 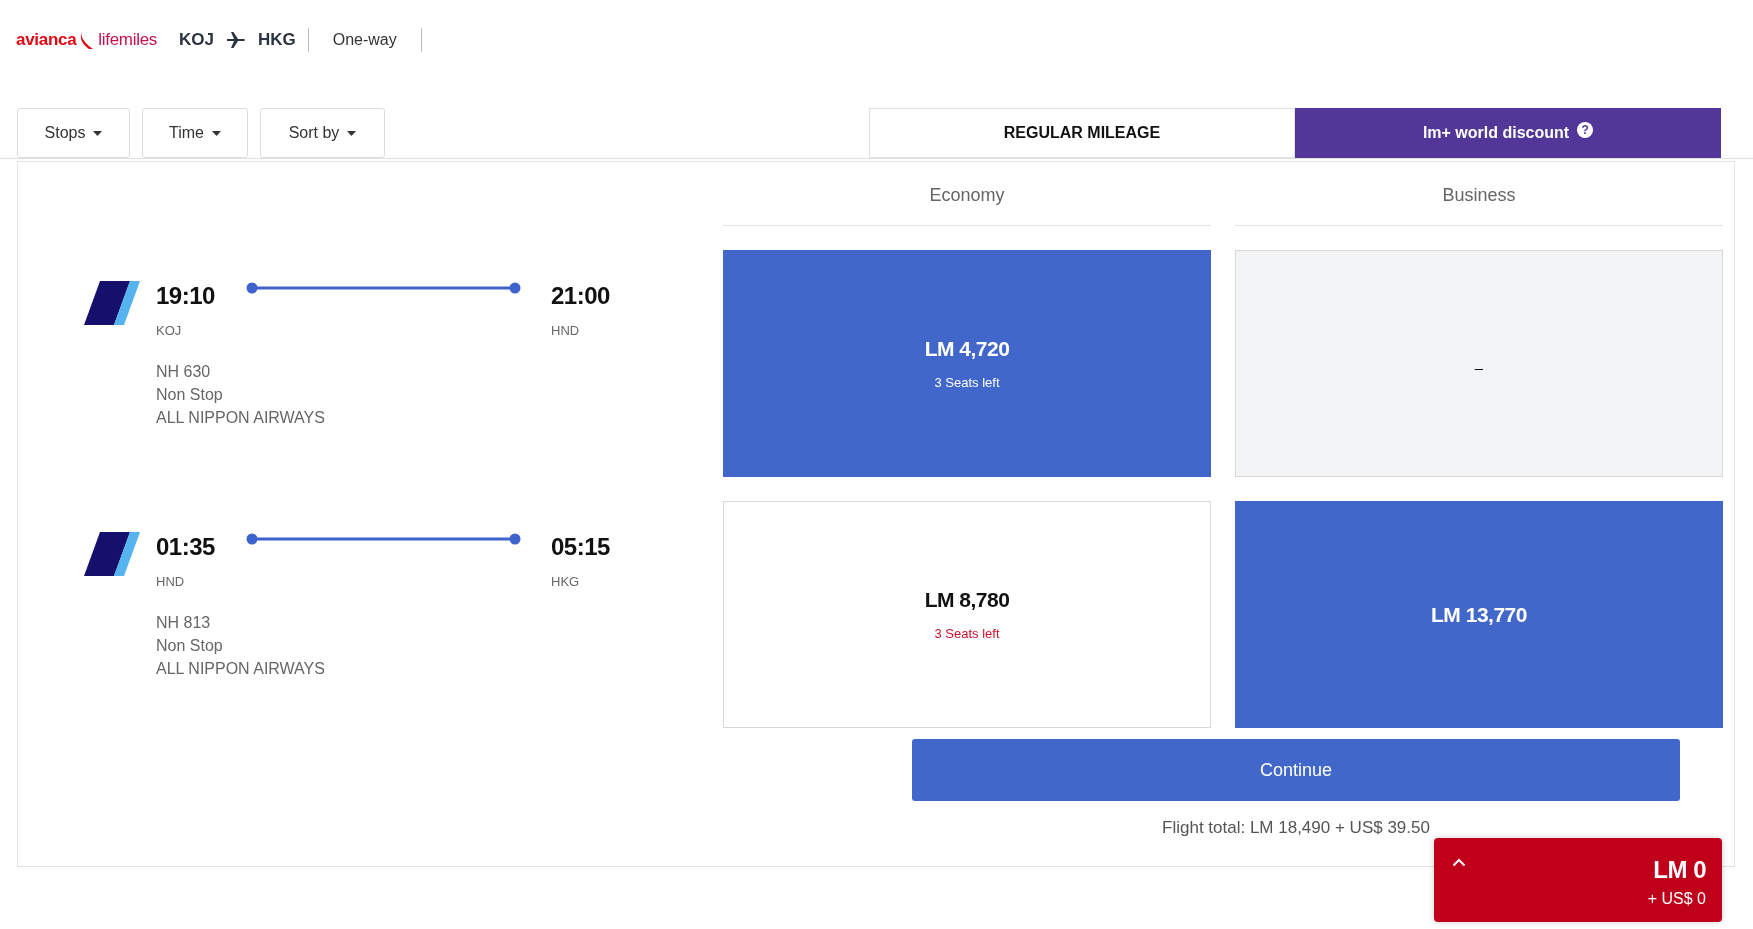 I want to click on summary-miles: LM 0, so click(x=1679, y=870).